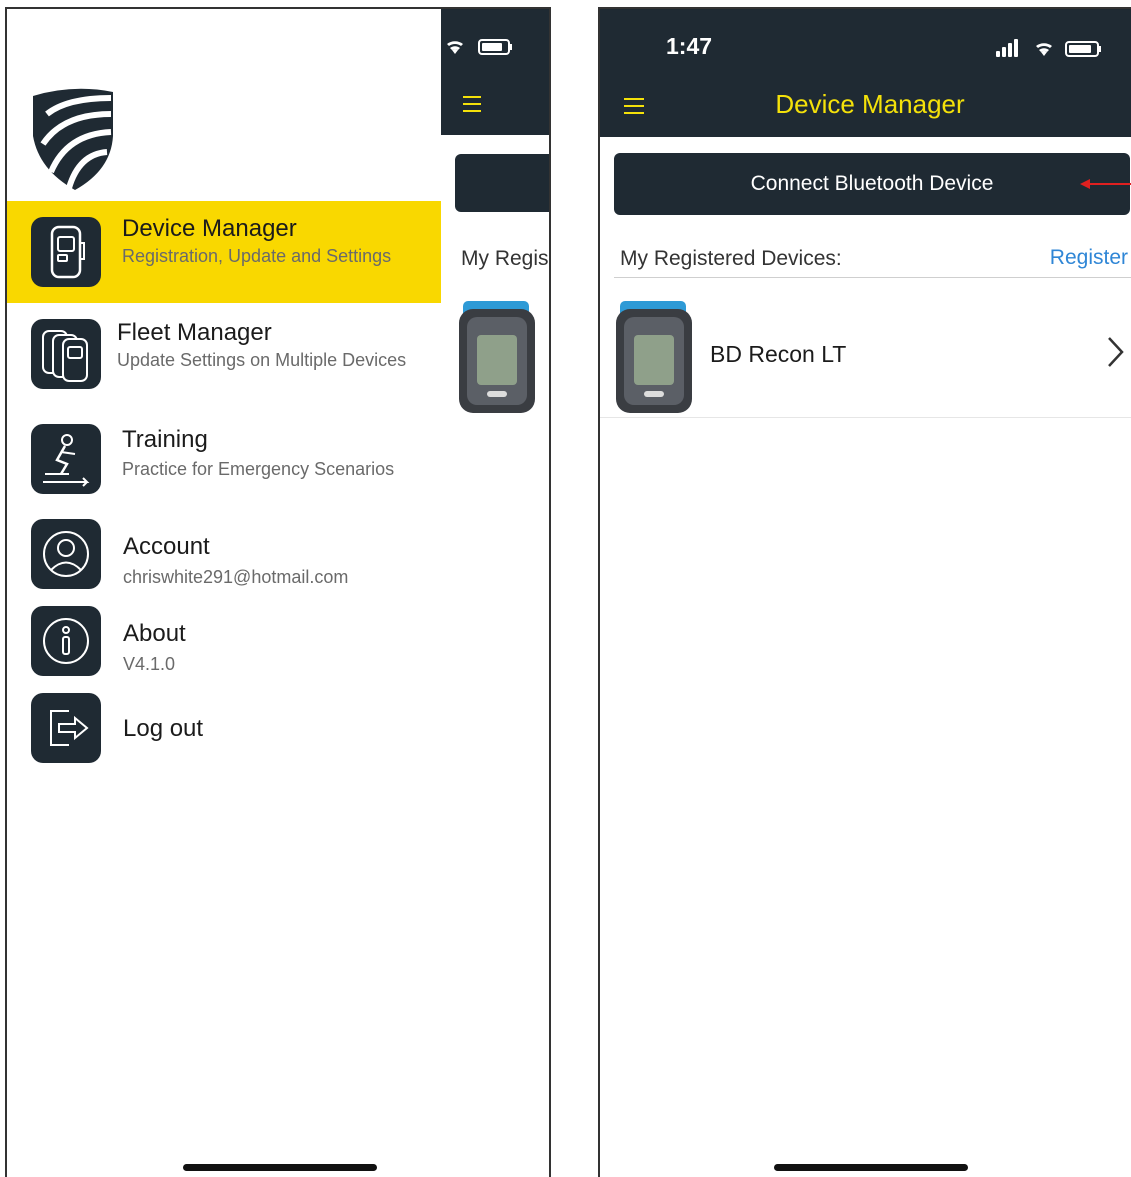  Describe the element at coordinates (1116, 352) in the screenshot. I see `chevron-right-icon` at that location.